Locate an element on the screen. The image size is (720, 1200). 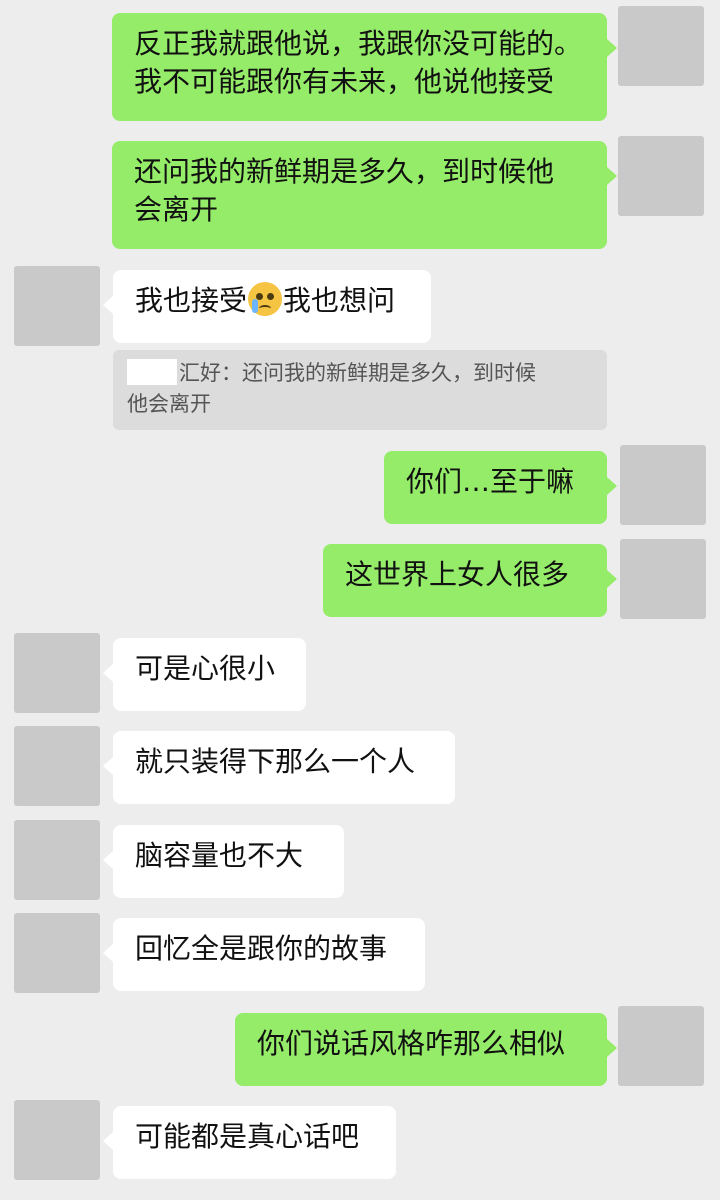
quoted-message: 汇好：还问我的新鲜期是多久，到时候 他会离开 is located at coordinates (360, 390).